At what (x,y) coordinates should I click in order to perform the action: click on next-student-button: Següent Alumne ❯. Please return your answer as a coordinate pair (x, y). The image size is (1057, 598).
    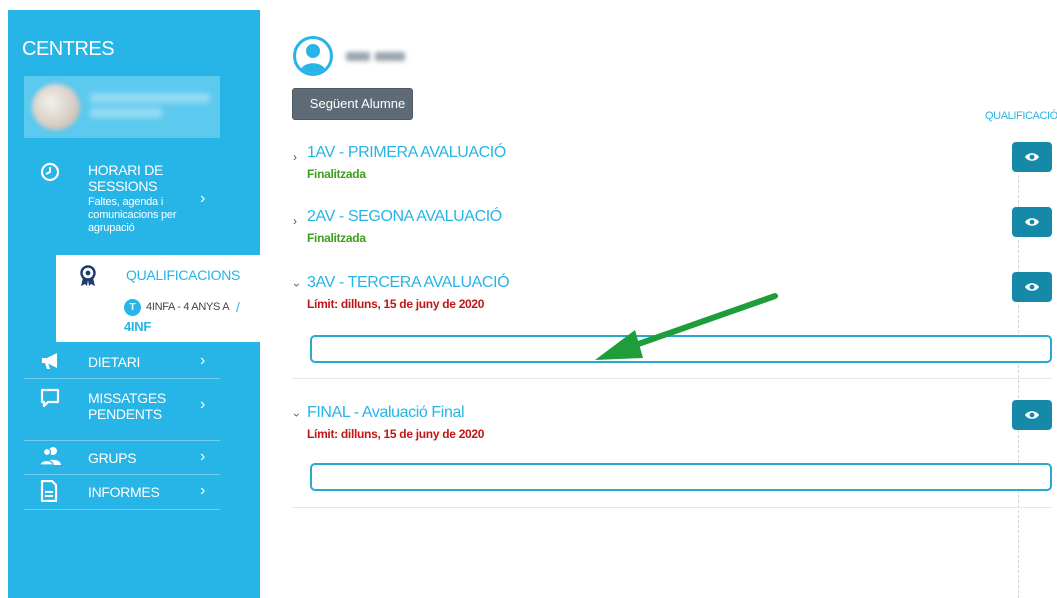
    Looking at the image, I should click on (352, 115).